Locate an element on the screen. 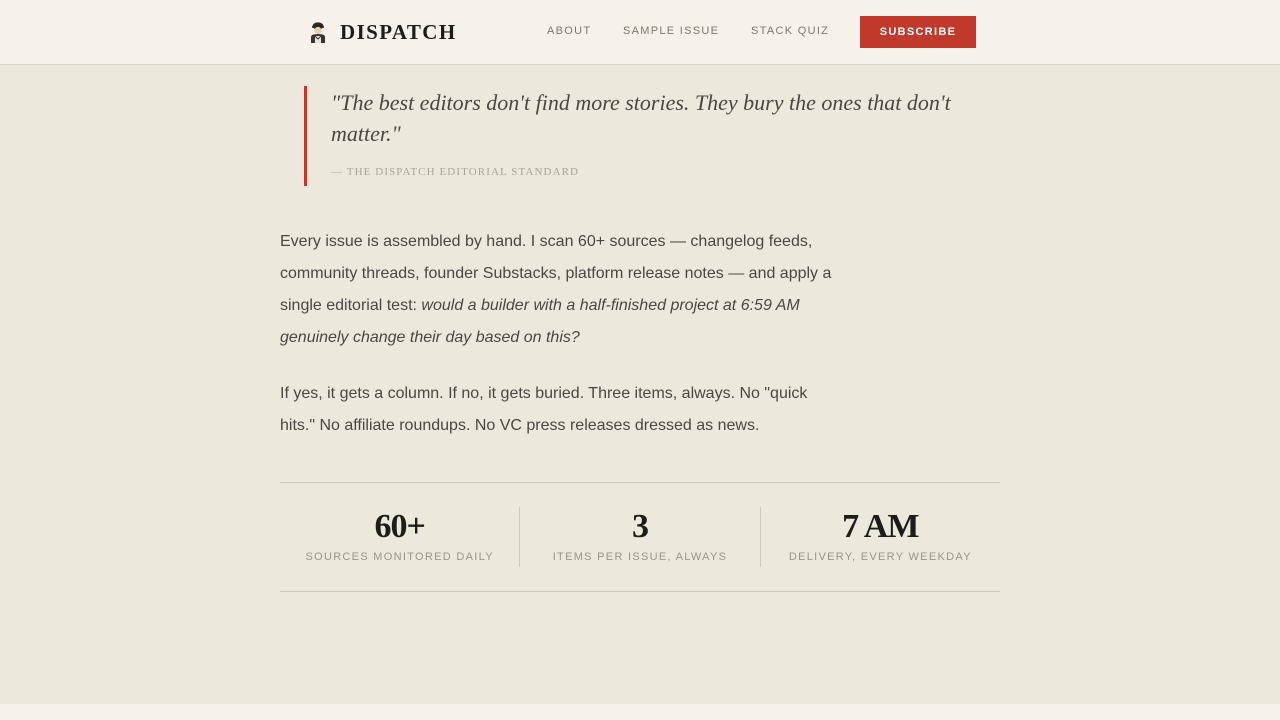  stat-sources: 60+ SOURCES MONITORED DAILY is located at coordinates (399, 537).